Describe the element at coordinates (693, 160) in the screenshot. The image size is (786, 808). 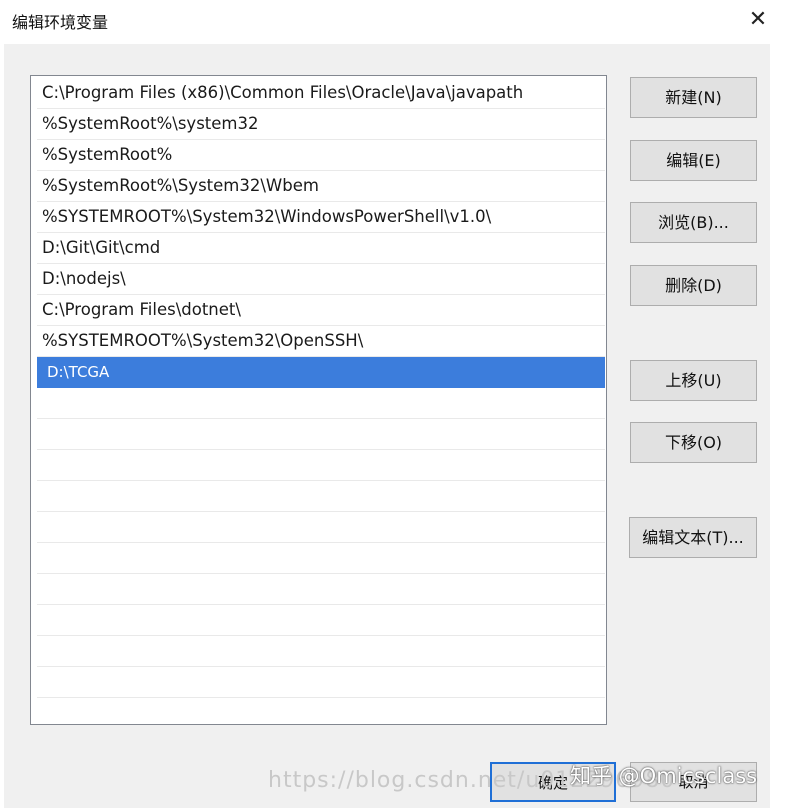
I see `edit-button: 编辑(E)` at that location.